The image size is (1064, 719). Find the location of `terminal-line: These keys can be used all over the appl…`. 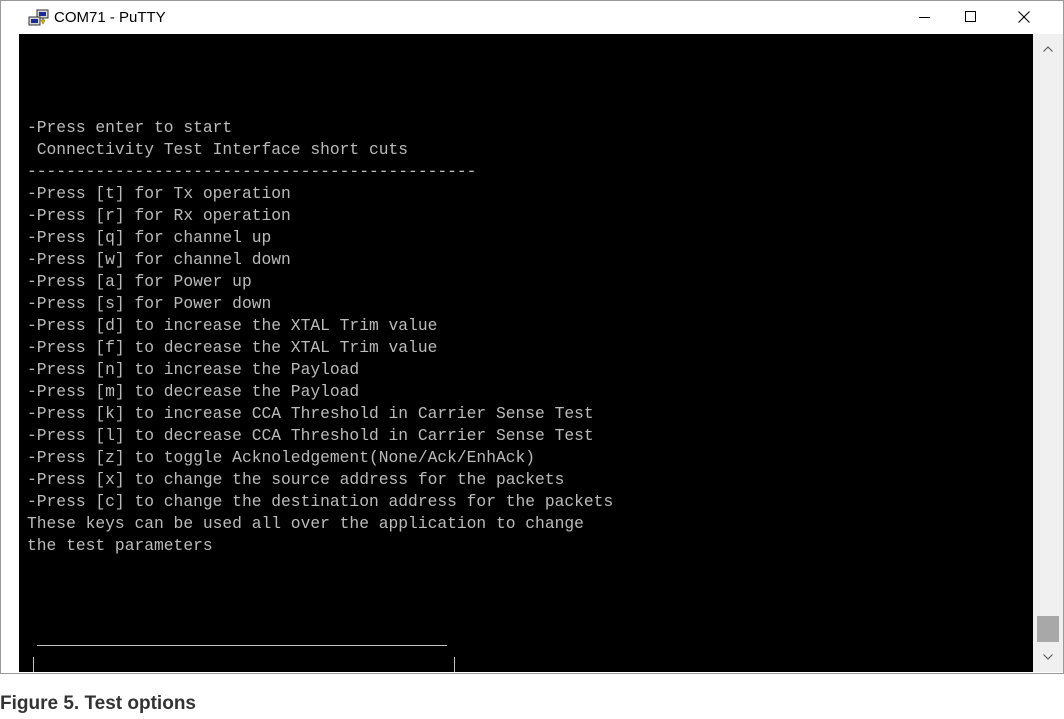

terminal-line: These keys can be used all over the appl… is located at coordinates (305, 523).